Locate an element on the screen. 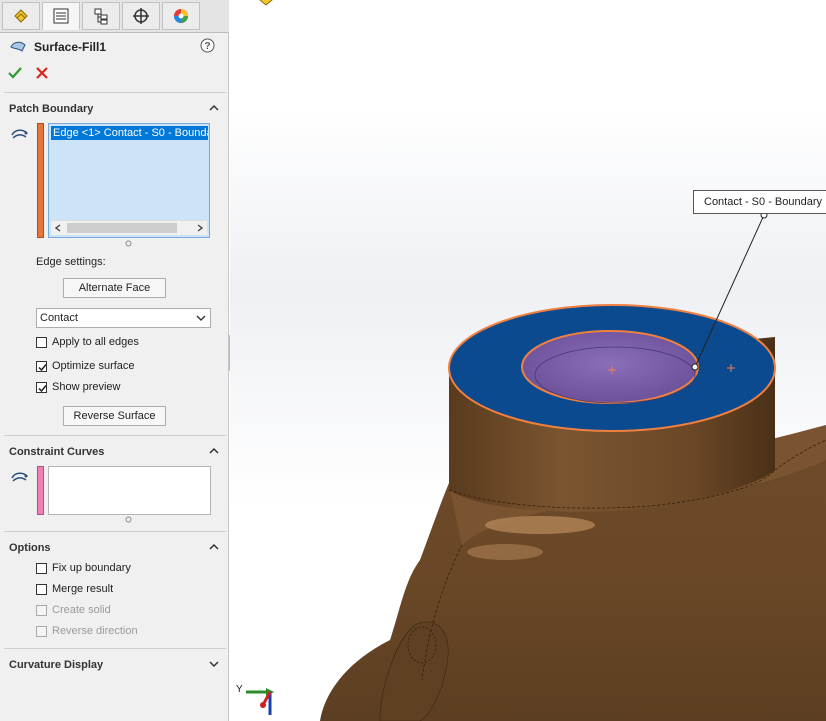  scroll-left-icon is located at coordinates (58, 228).